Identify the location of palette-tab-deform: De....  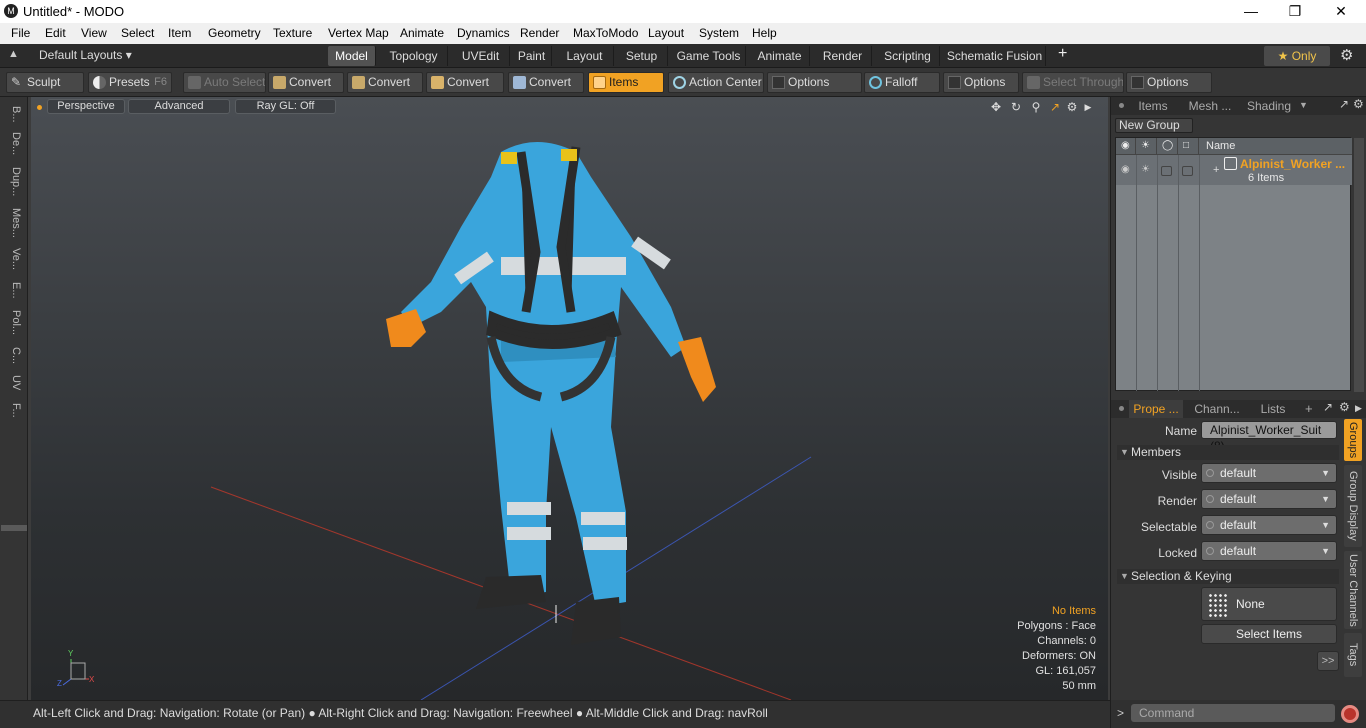
(13, 144).